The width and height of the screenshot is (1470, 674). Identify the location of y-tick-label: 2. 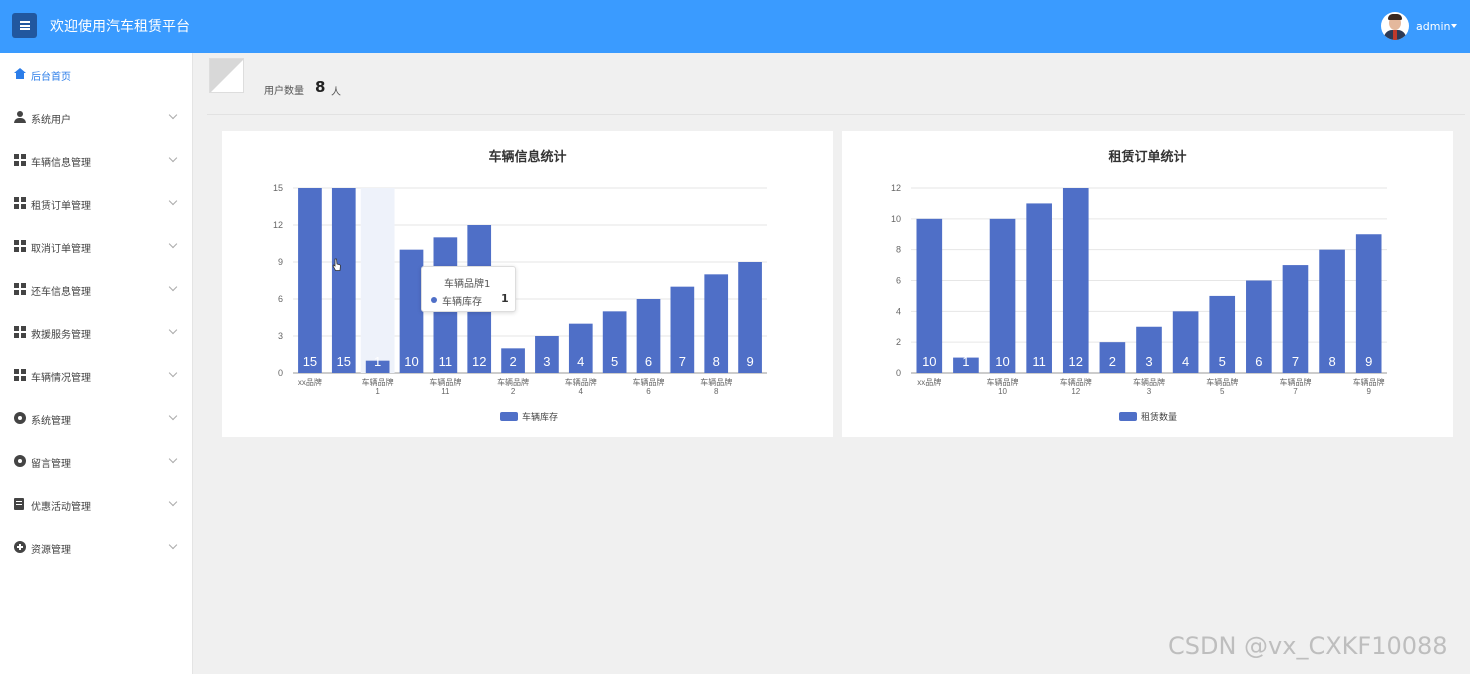
(898, 342).